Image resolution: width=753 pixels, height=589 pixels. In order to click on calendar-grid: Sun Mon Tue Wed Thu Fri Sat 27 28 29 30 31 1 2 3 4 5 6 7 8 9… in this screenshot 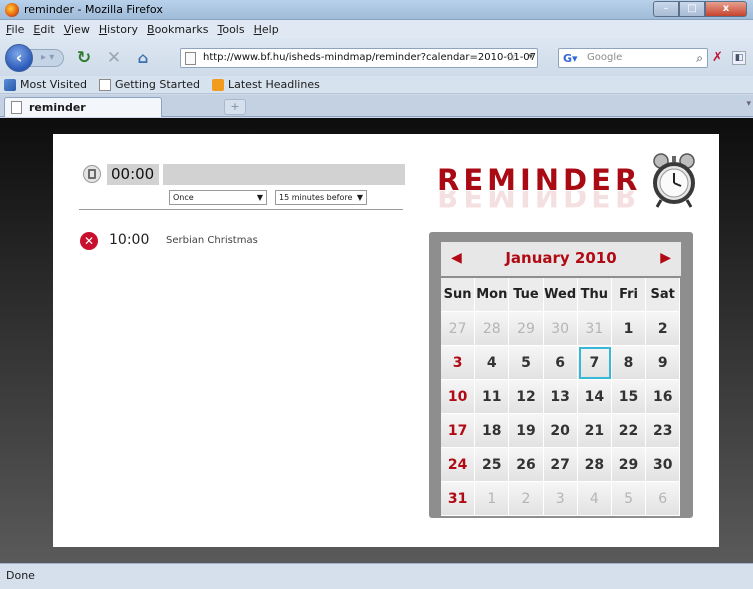, I will do `click(561, 397)`.